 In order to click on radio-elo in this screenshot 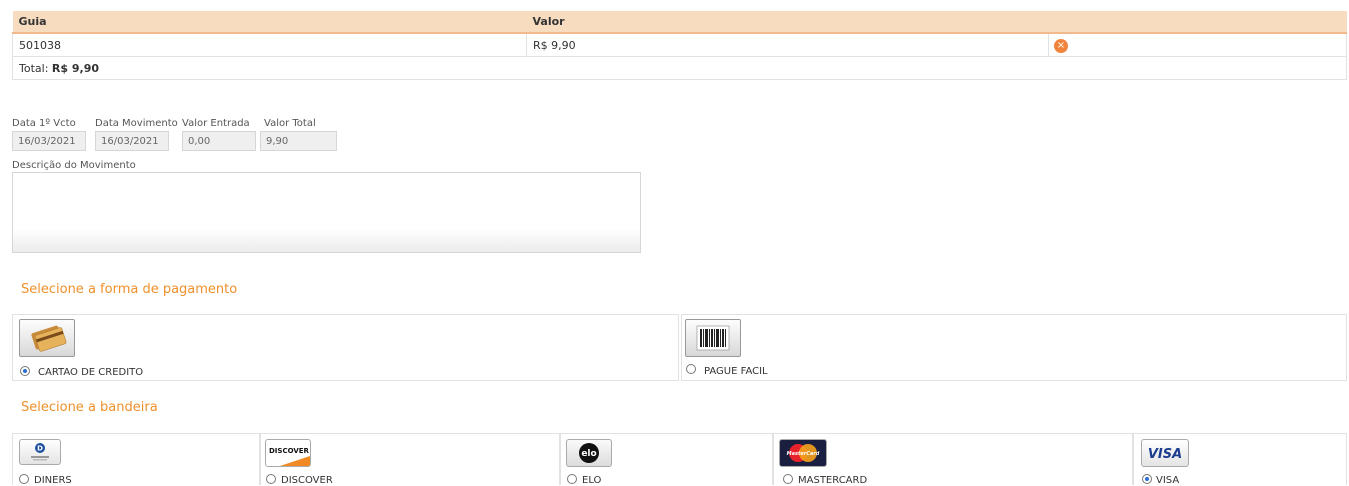, I will do `click(572, 479)`.